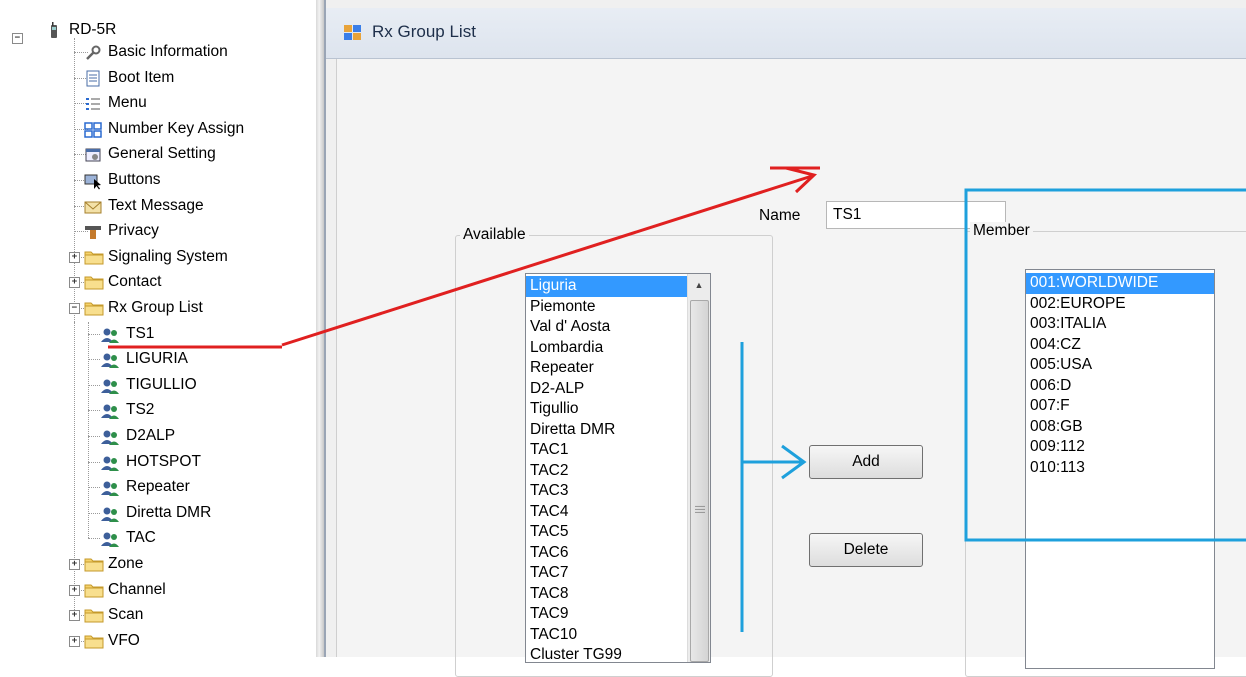 The image size is (1246, 677). I want to click on member-item: 008:GB, so click(1120, 427).